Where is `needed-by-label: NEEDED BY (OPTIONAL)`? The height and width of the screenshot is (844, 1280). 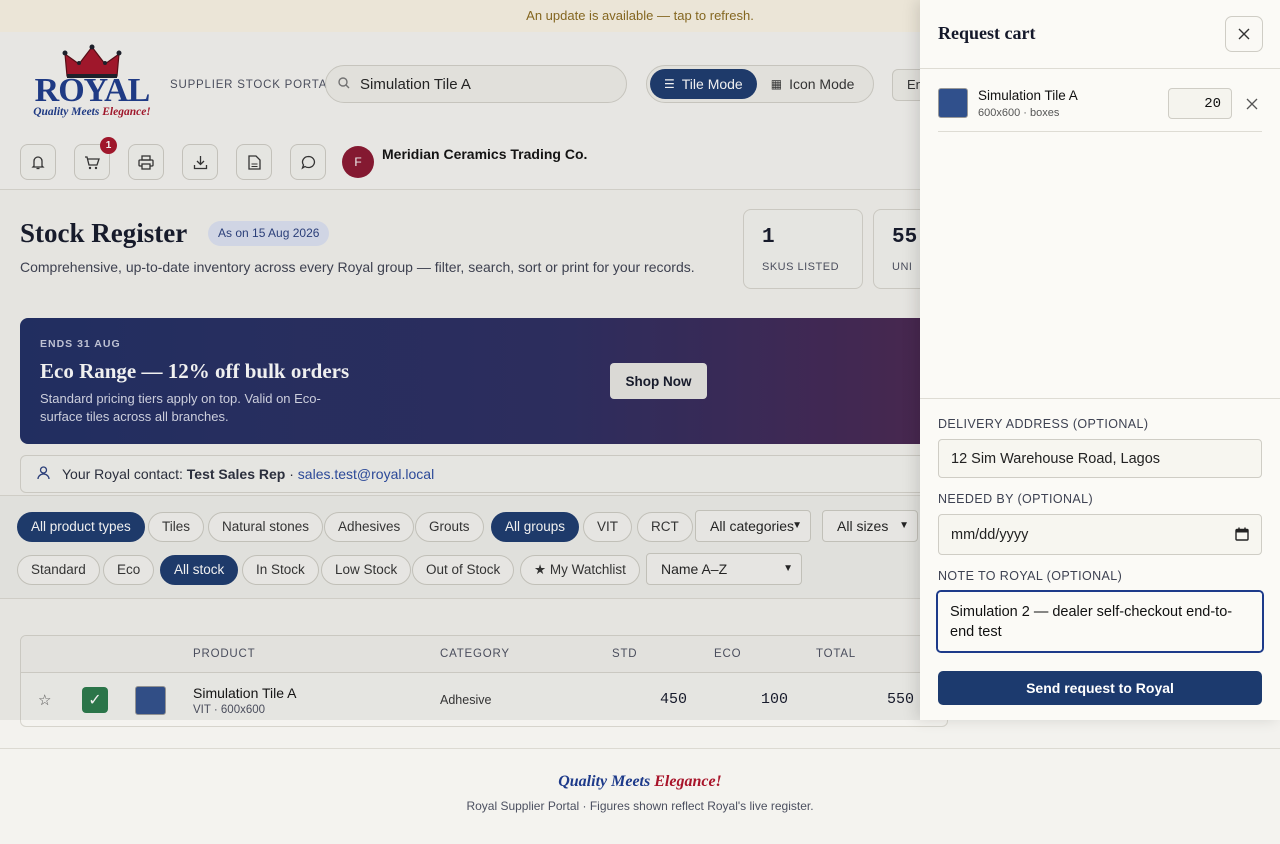 needed-by-label: NEEDED BY (OPTIONAL) is located at coordinates (1016, 499).